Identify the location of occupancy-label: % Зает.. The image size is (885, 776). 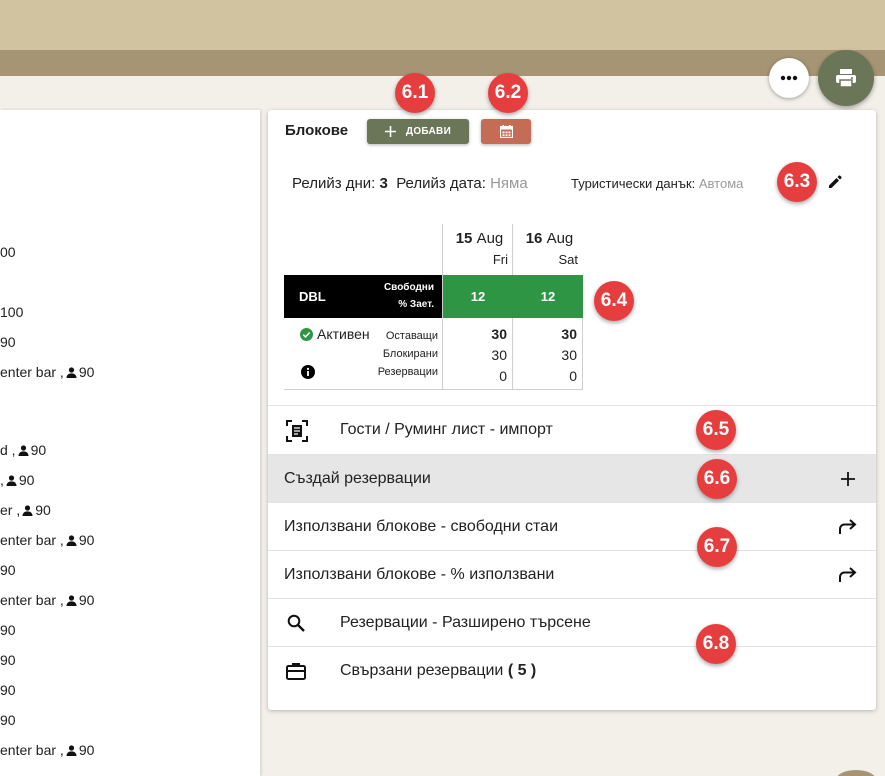
(416, 304).